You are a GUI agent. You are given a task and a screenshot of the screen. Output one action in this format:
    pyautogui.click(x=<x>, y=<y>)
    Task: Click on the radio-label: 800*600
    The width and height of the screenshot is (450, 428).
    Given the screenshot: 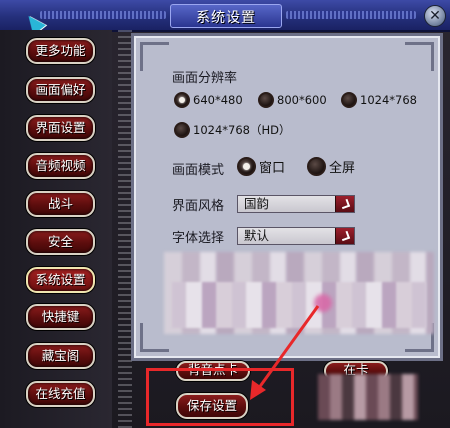 What is the action you would take?
    pyautogui.click(x=302, y=100)
    